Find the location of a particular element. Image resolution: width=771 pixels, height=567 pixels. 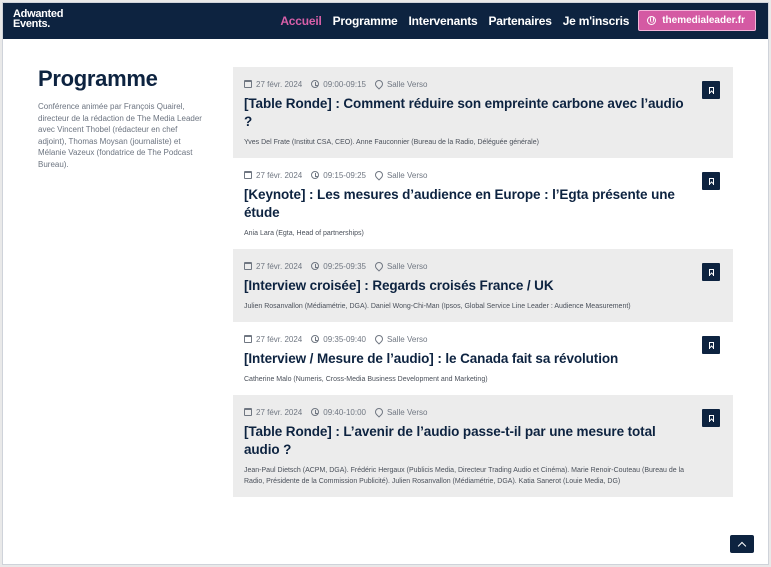

session-time: 09:40-10:00 is located at coordinates (344, 412).